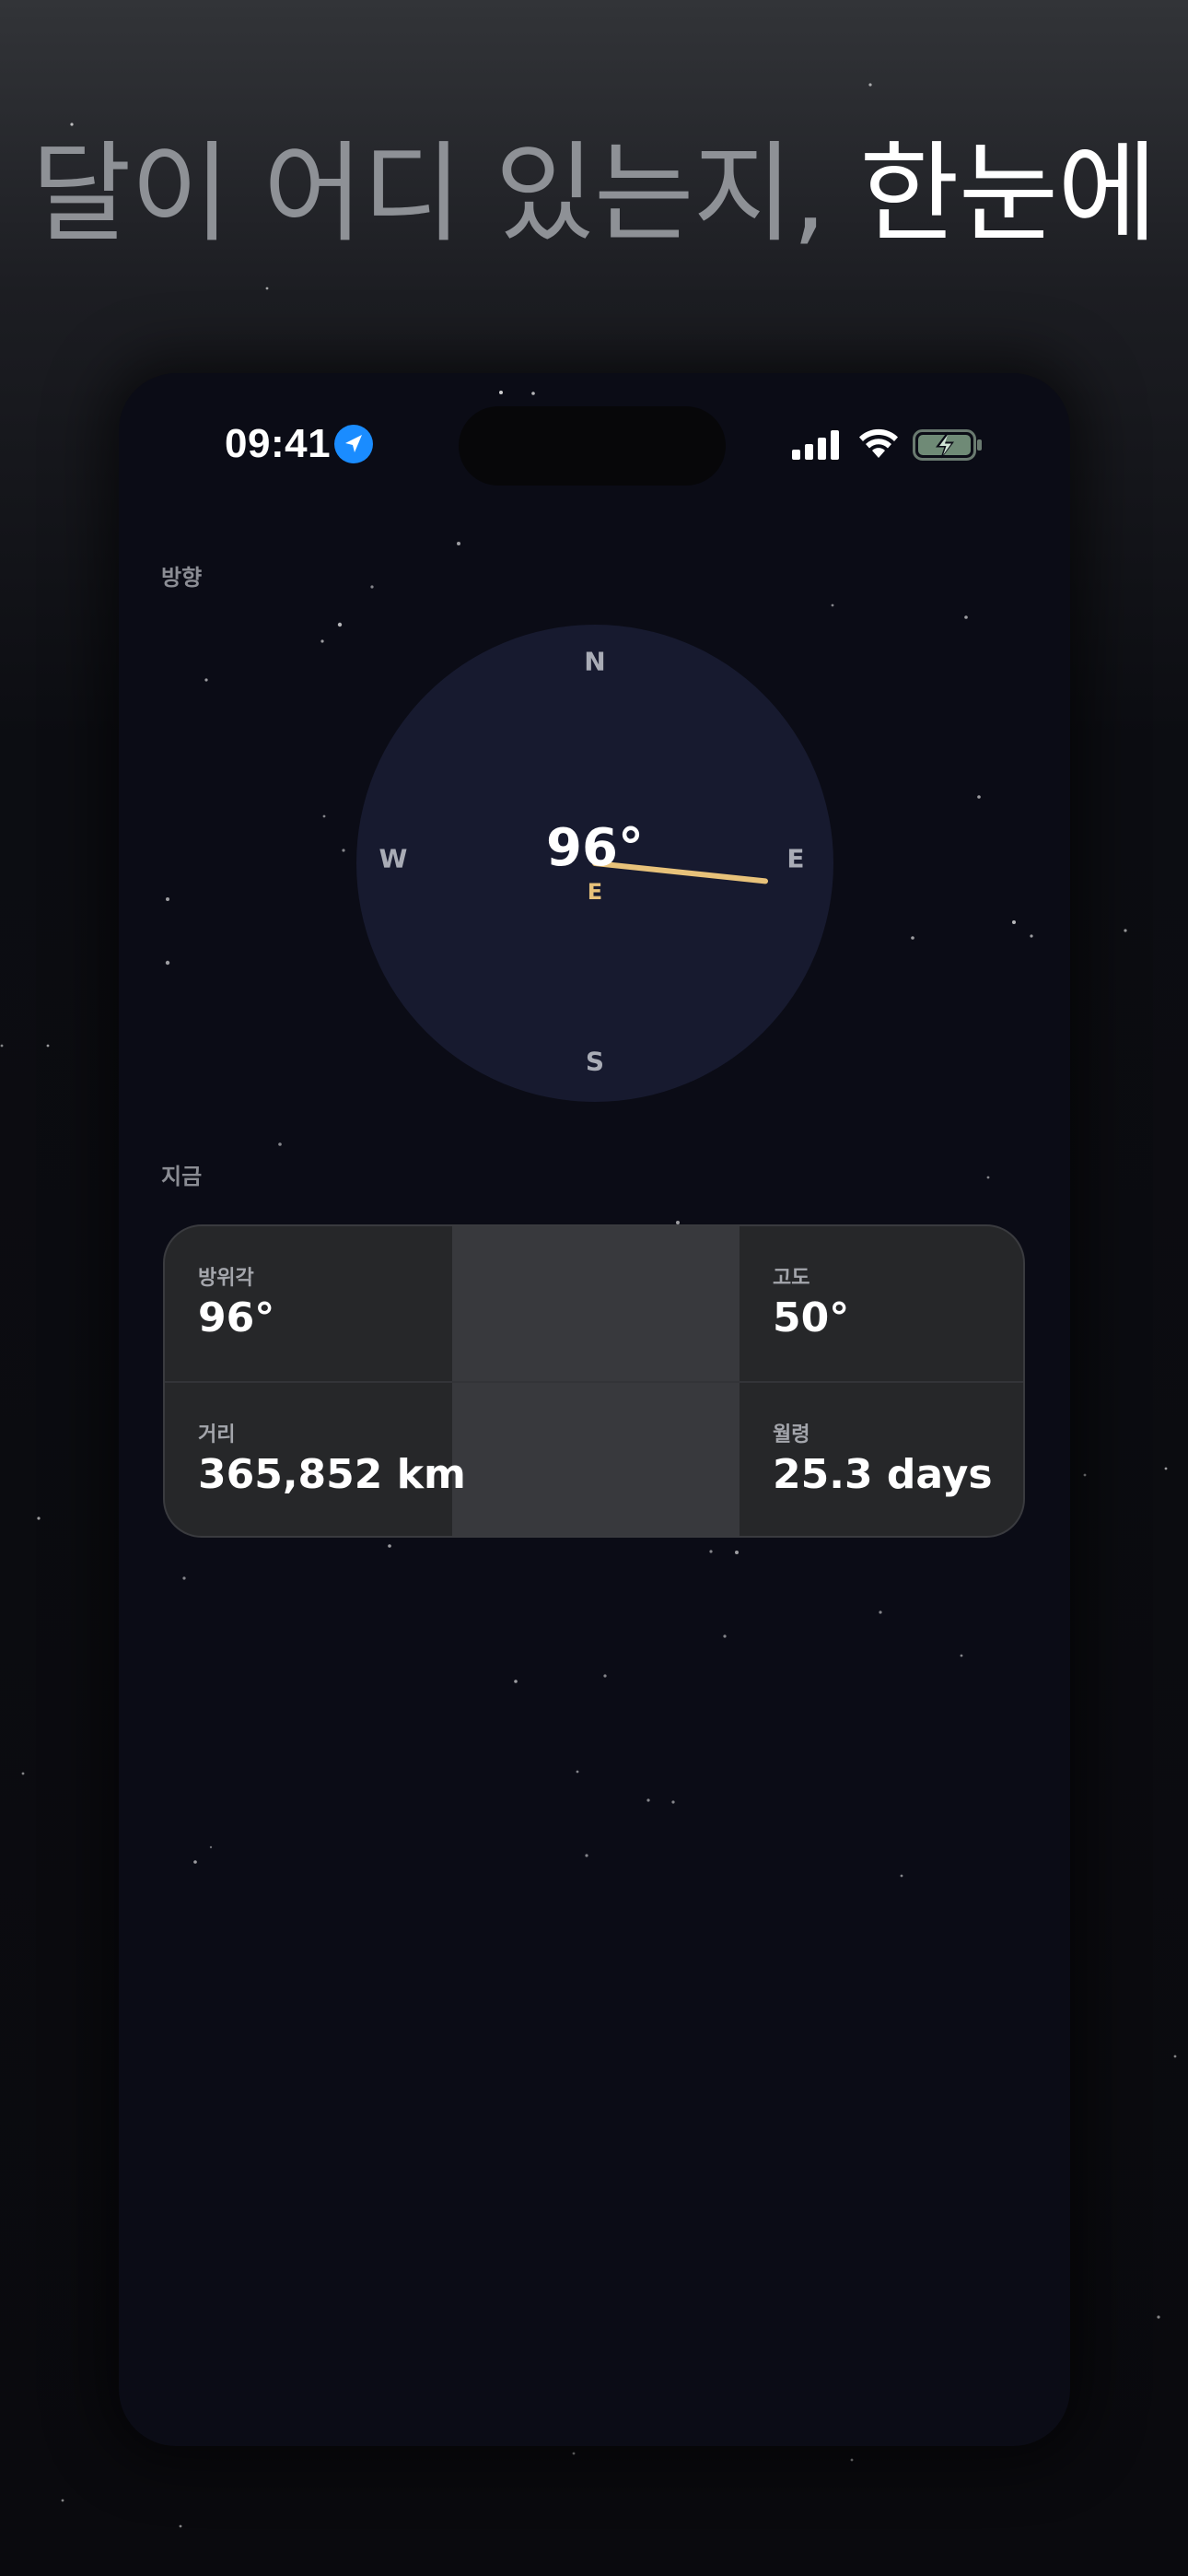 Image resolution: width=1188 pixels, height=2576 pixels. I want to click on stat-value: 25.3 days, so click(883, 1474).